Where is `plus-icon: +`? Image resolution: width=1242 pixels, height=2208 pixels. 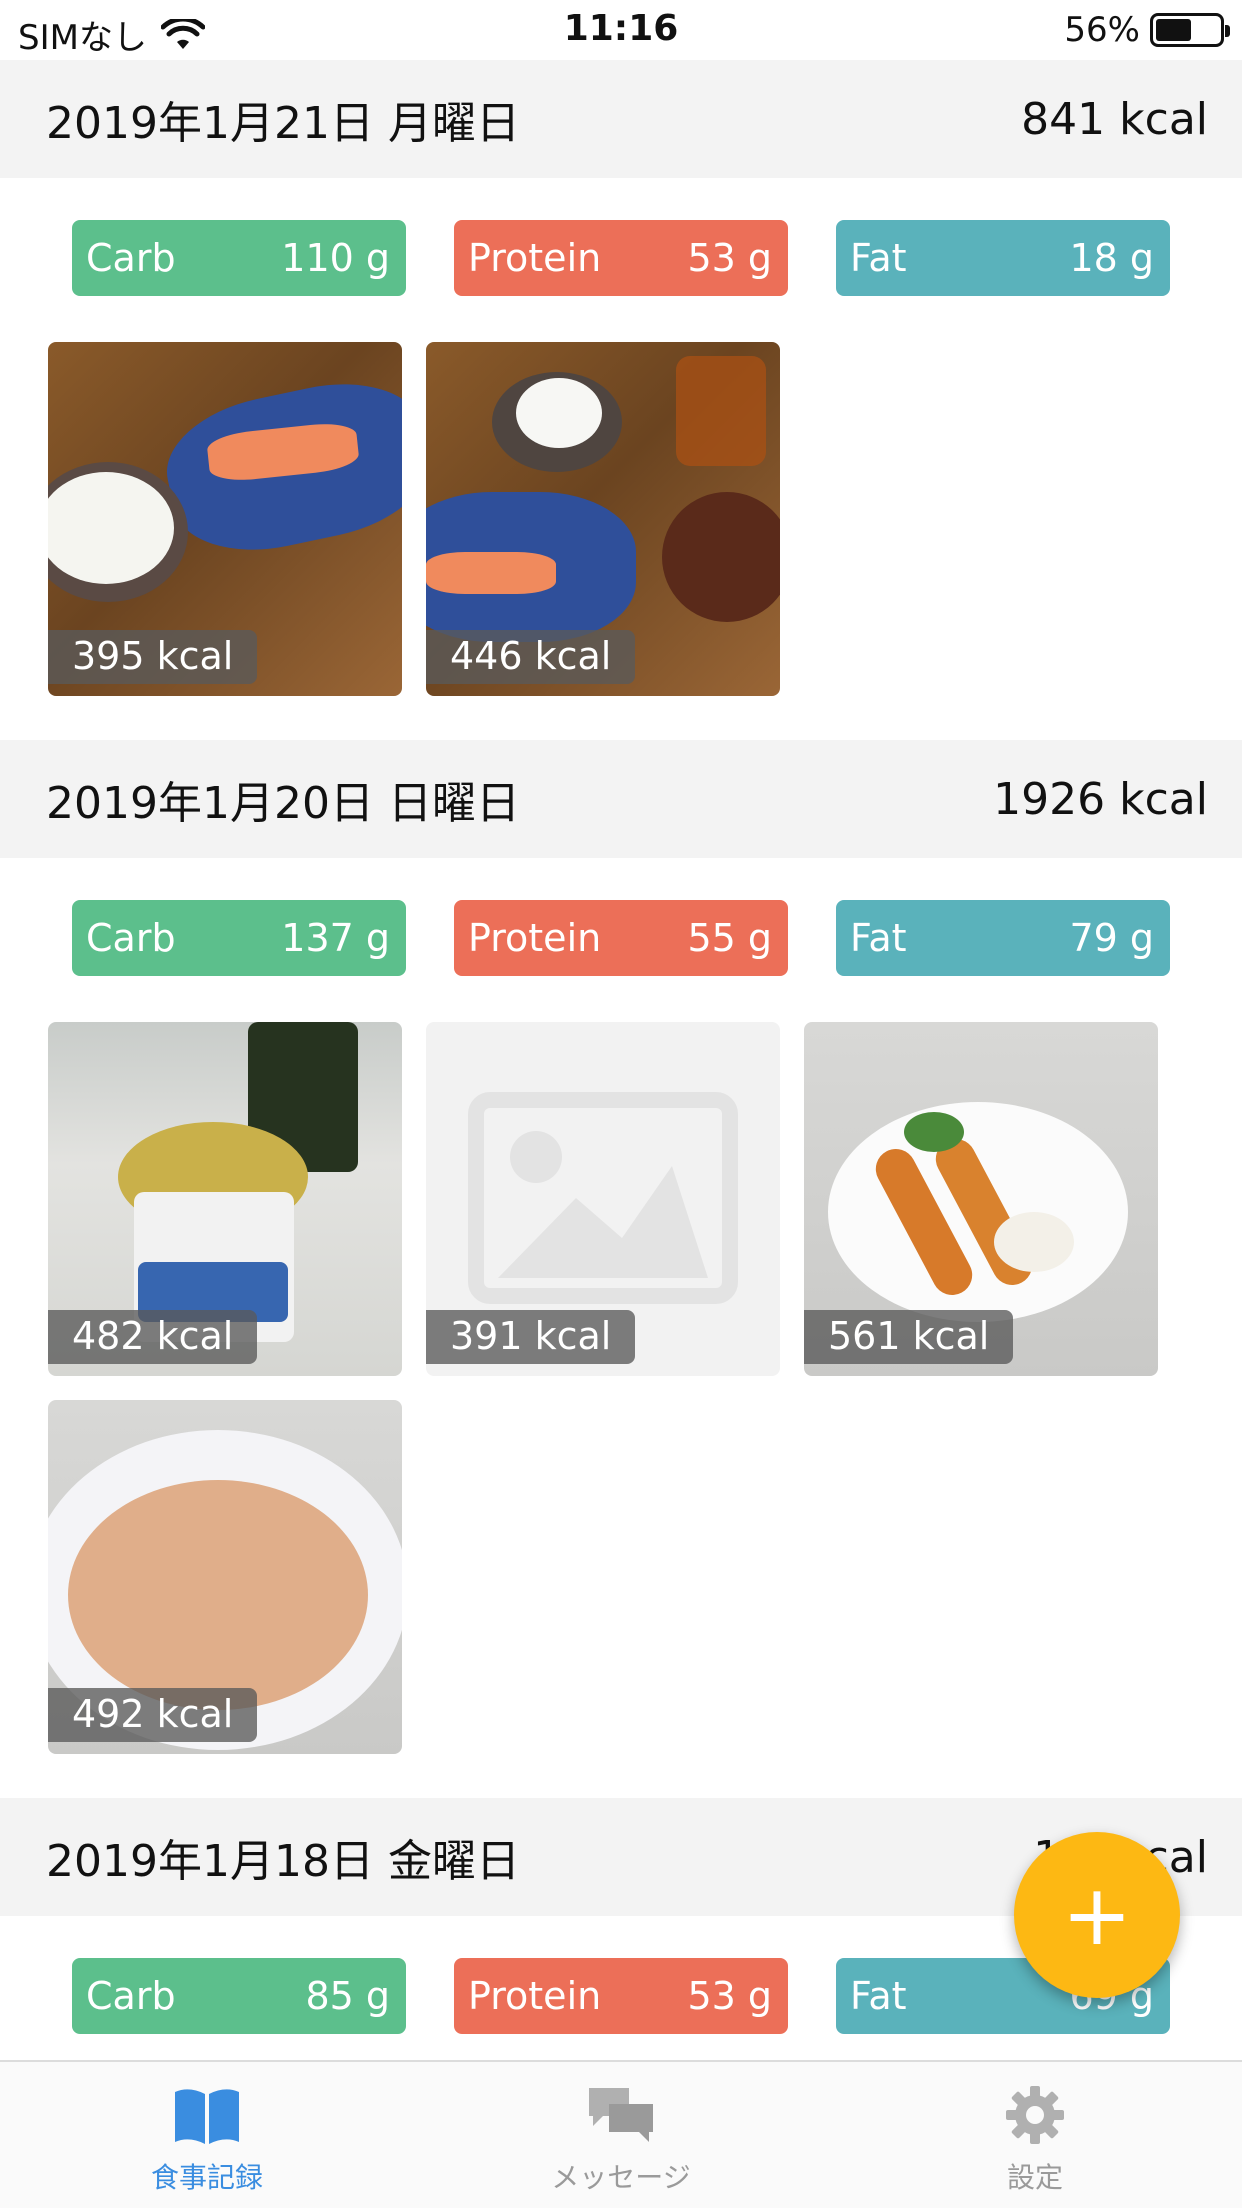
plus-icon: + is located at coordinates (1097, 1915).